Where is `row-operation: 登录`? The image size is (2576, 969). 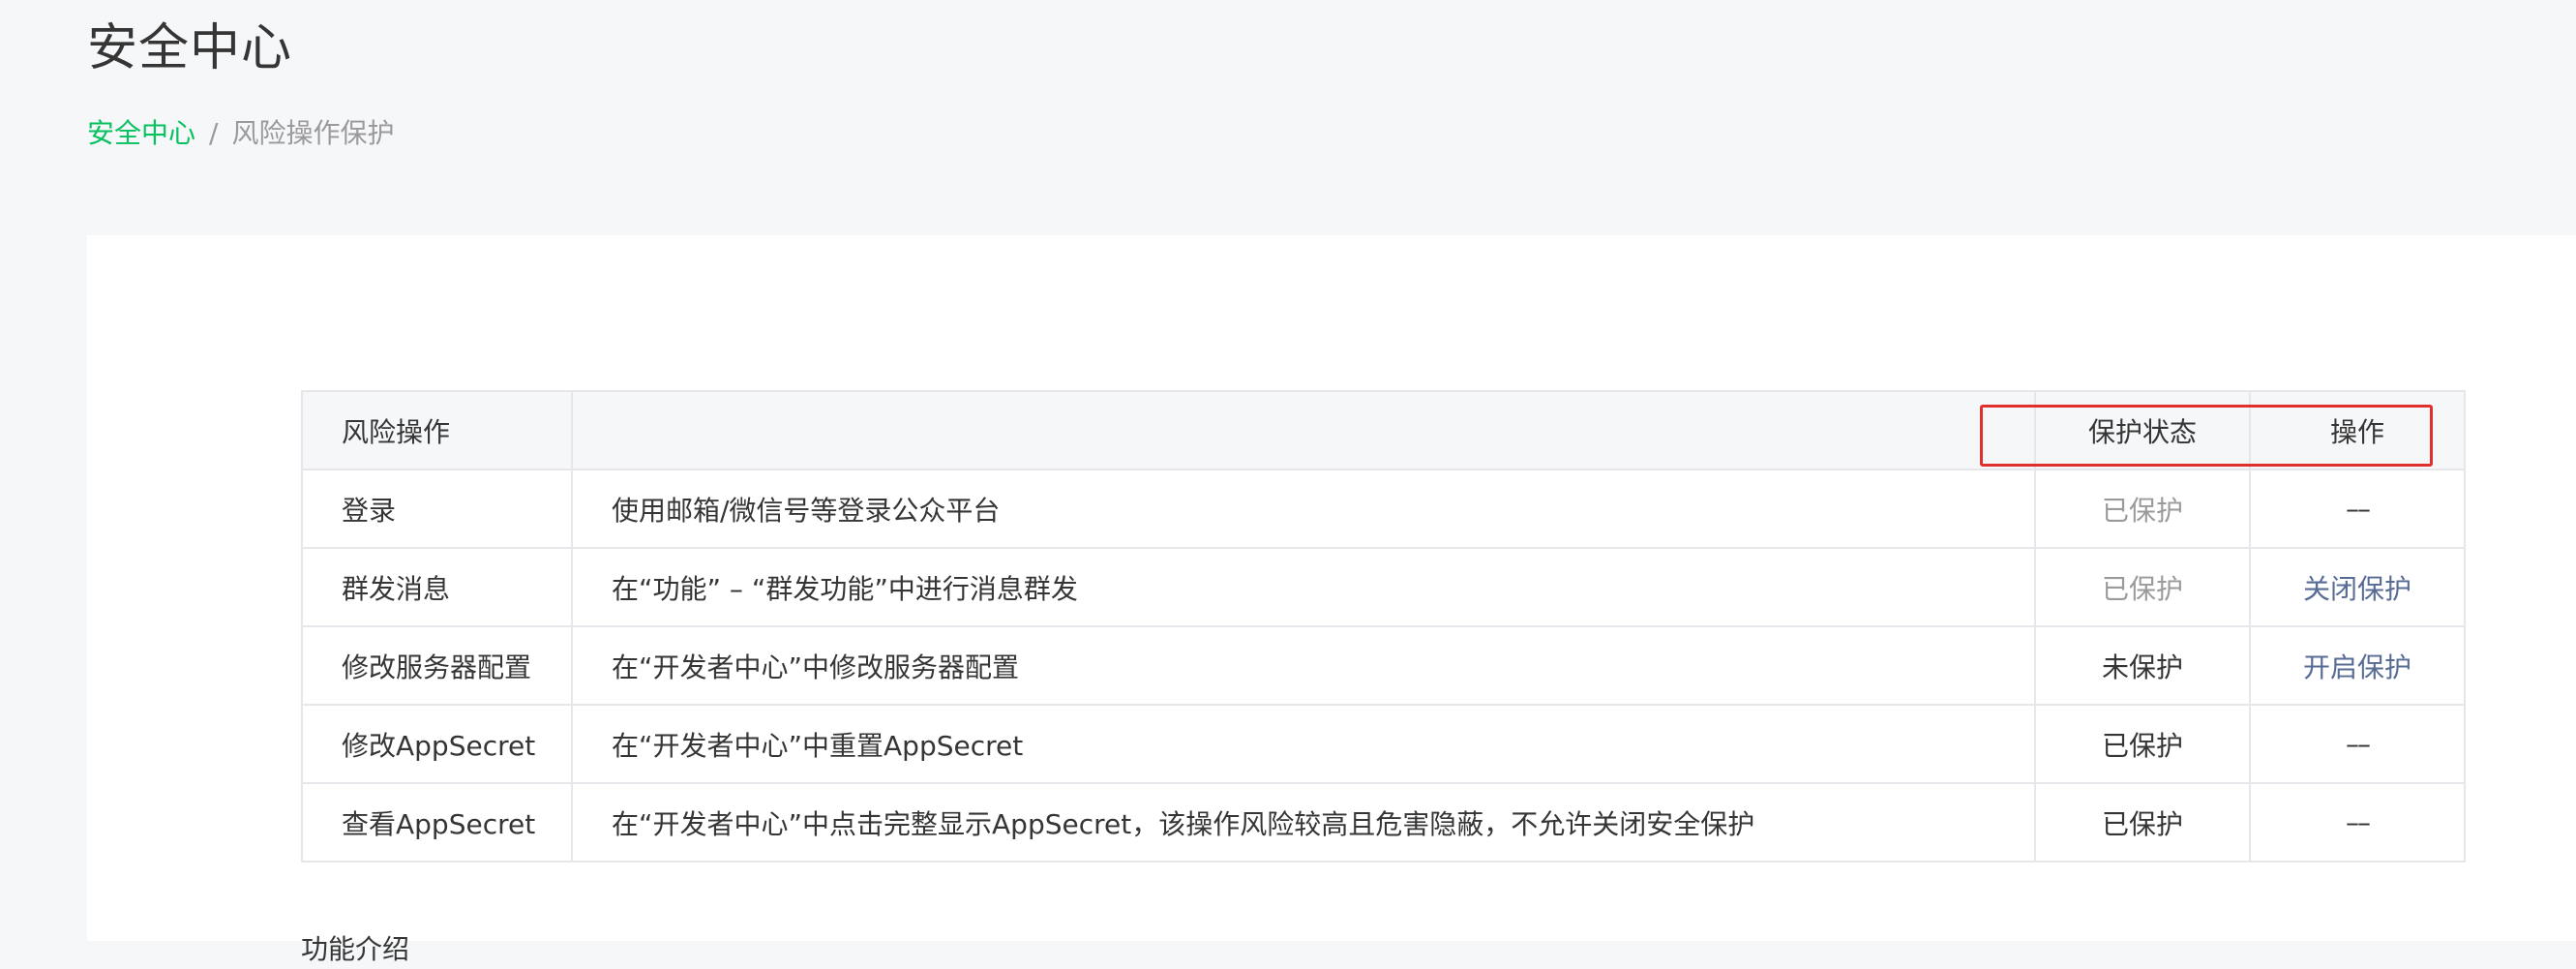 row-operation: 登录 is located at coordinates (437, 509).